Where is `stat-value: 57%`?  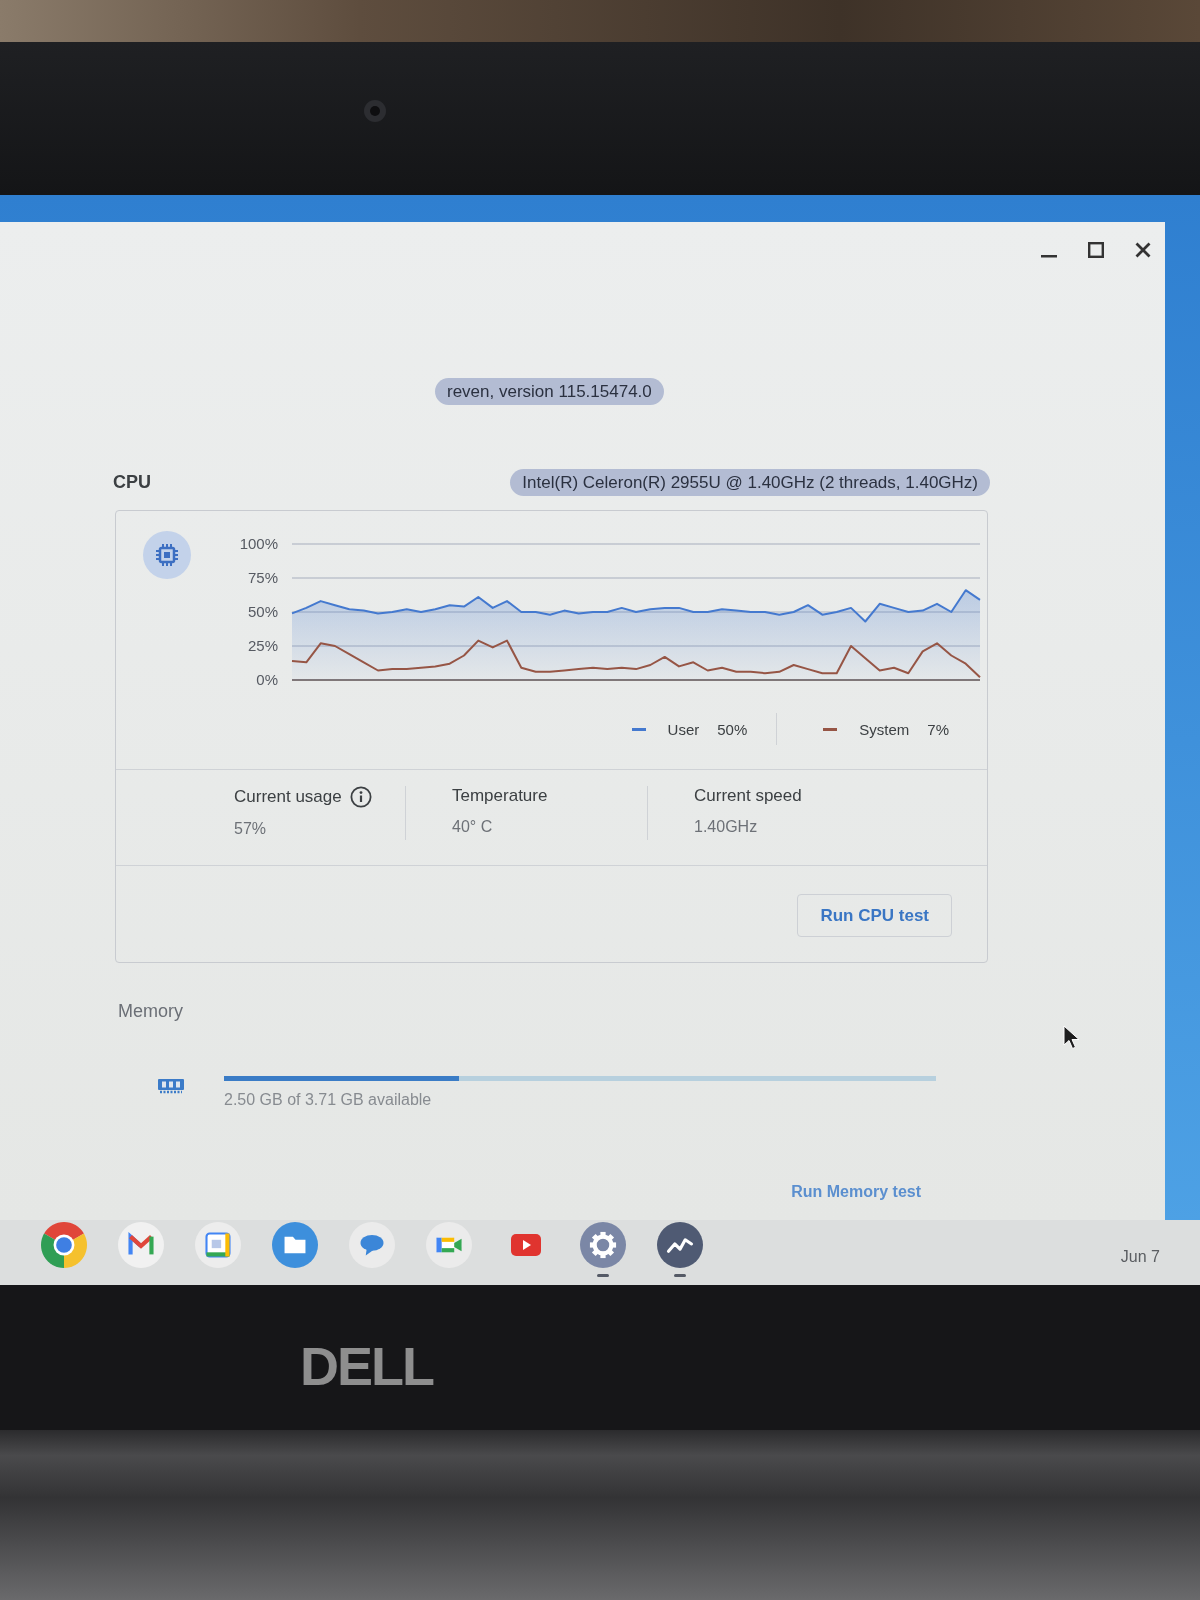
stat-value: 57% is located at coordinates (250, 829).